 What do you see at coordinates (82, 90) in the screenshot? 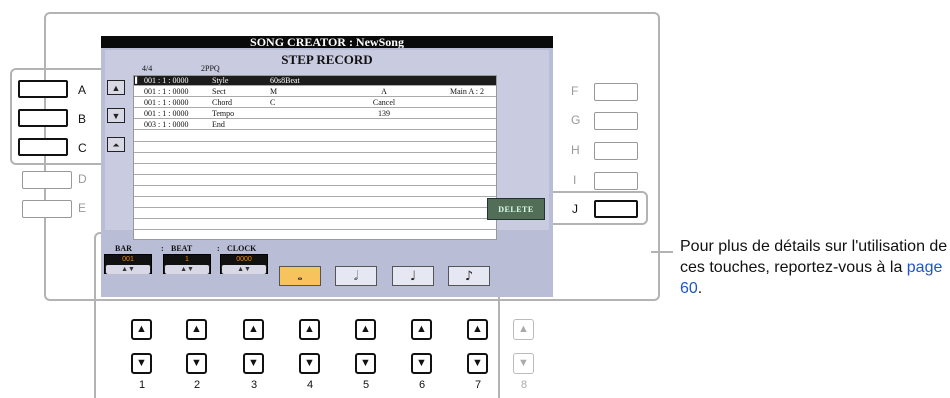
I see `button-a-label: A` at bounding box center [82, 90].